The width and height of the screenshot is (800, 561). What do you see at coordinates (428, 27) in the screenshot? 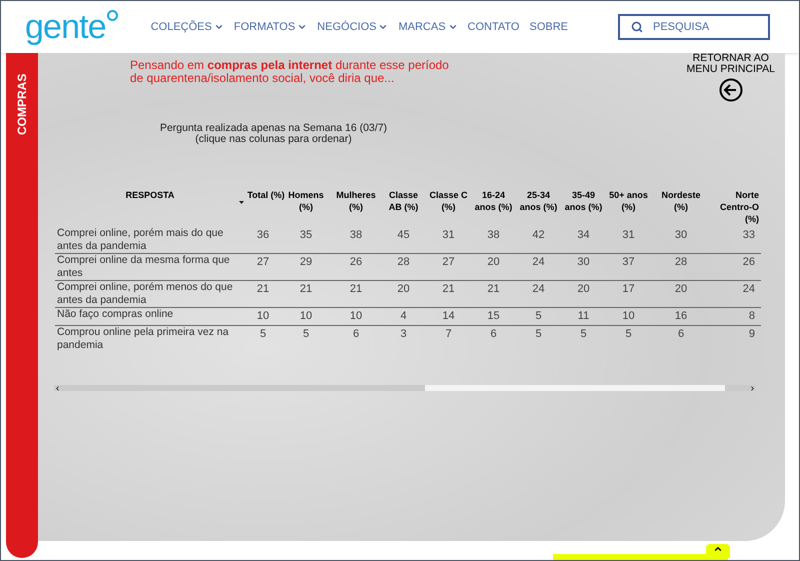
I see `nav-link: MARCAS` at bounding box center [428, 27].